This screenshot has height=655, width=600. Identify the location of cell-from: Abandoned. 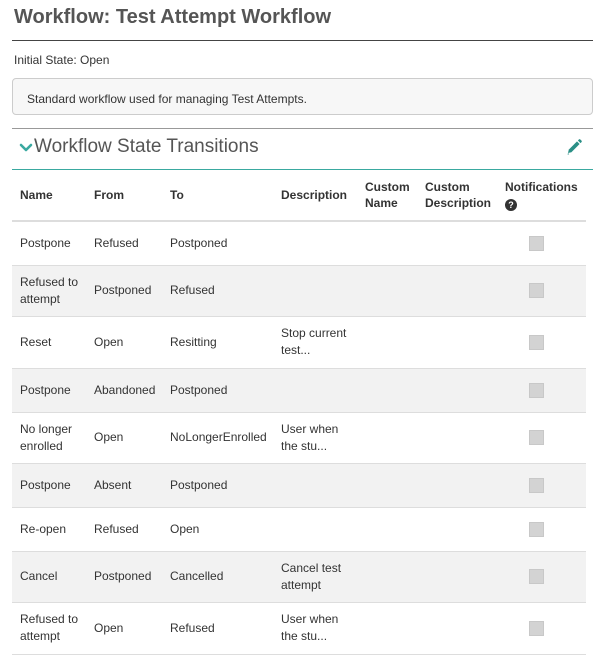
(124, 390).